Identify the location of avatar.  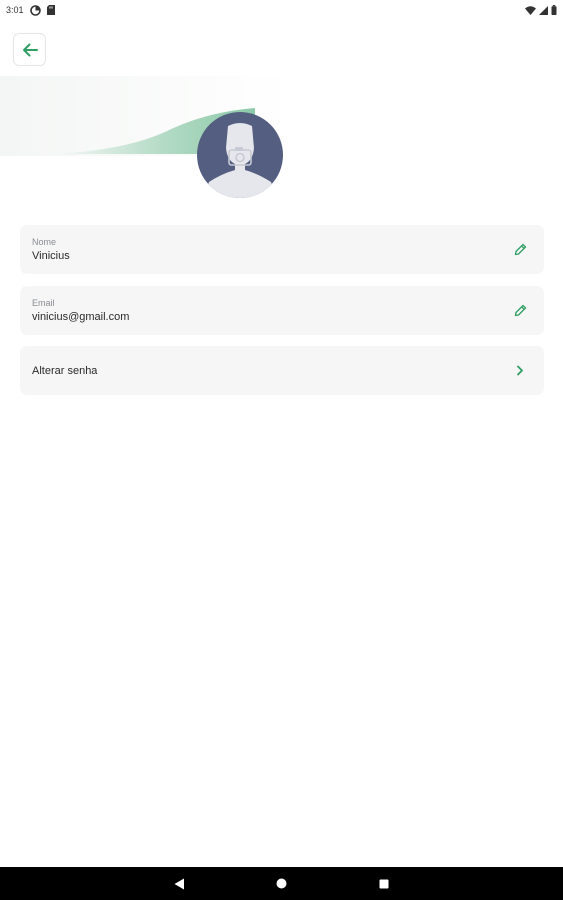
(240, 155).